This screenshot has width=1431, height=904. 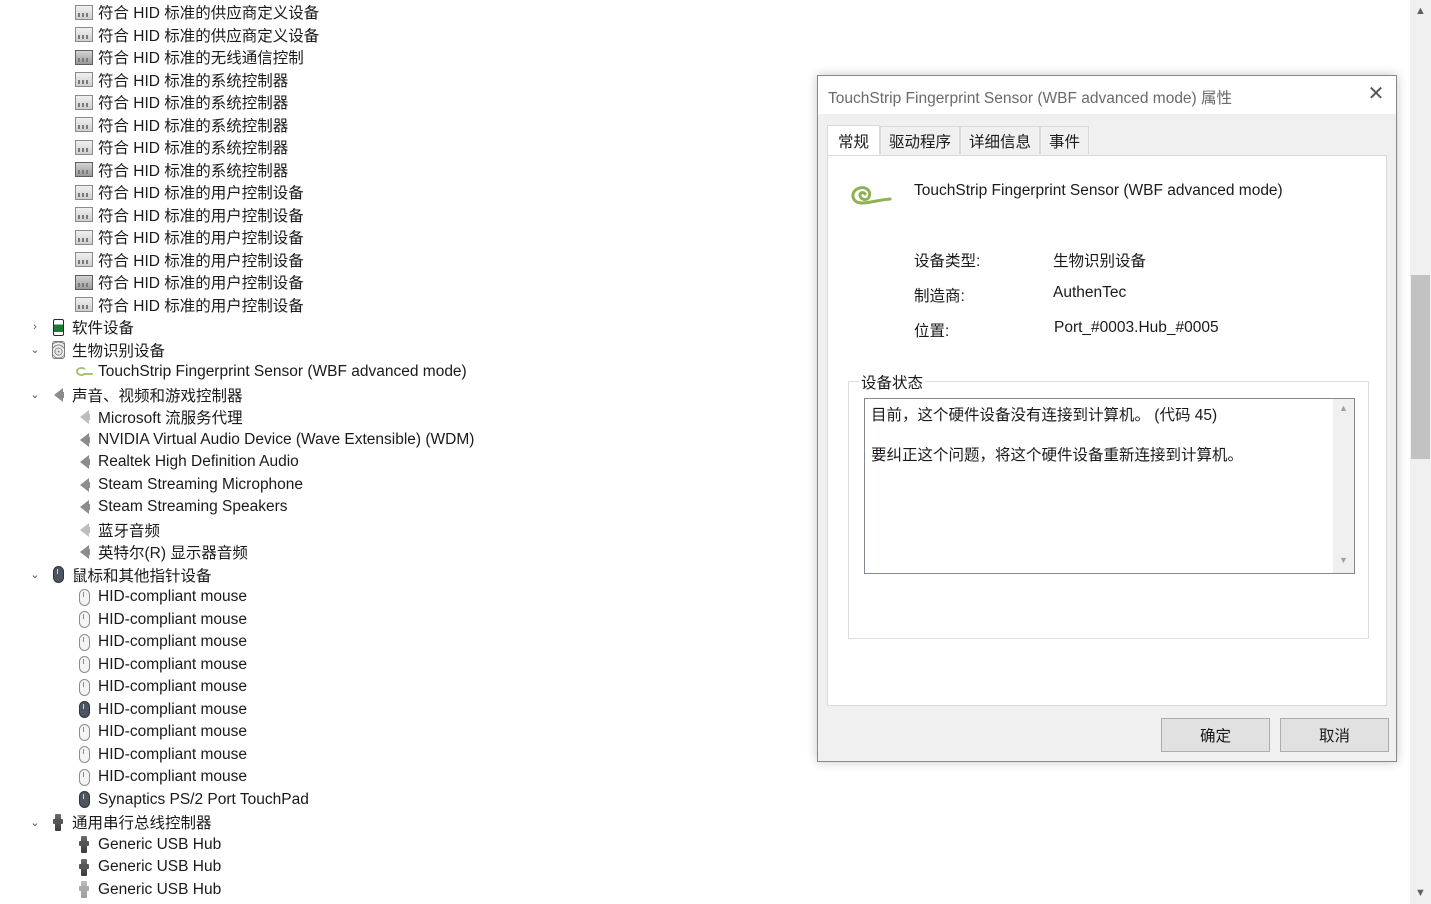 I want to click on hid-device-icon-glyph, so click(x=84, y=304).